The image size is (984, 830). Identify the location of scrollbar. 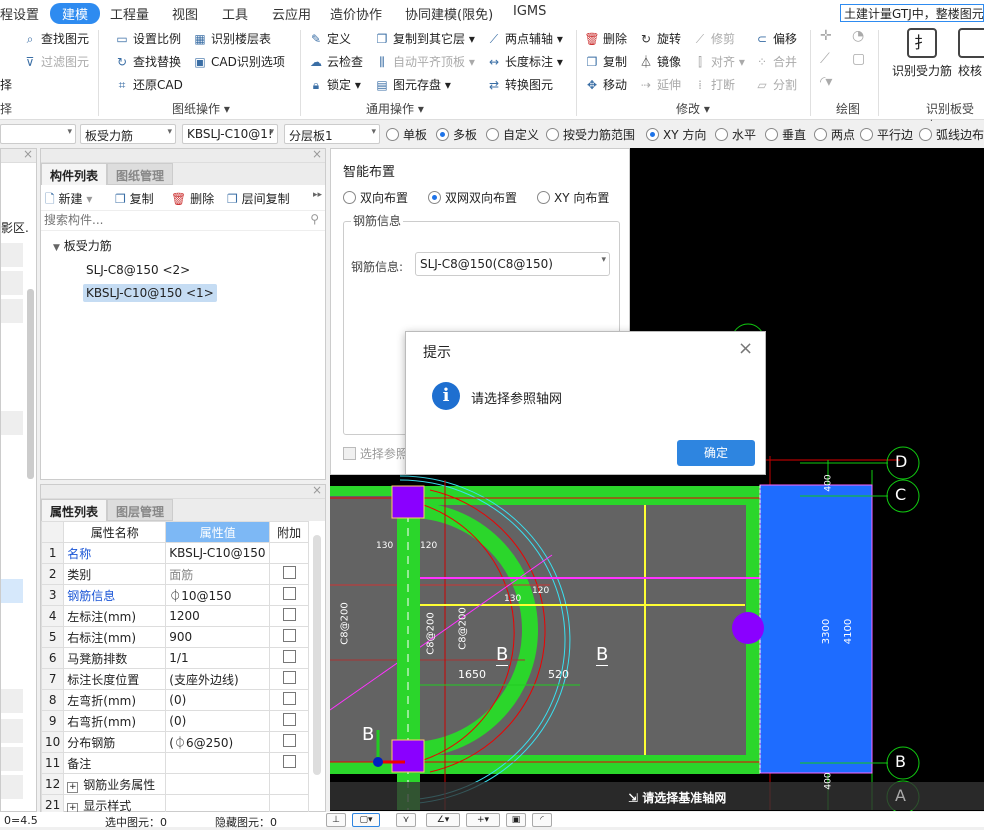
(30, 384).